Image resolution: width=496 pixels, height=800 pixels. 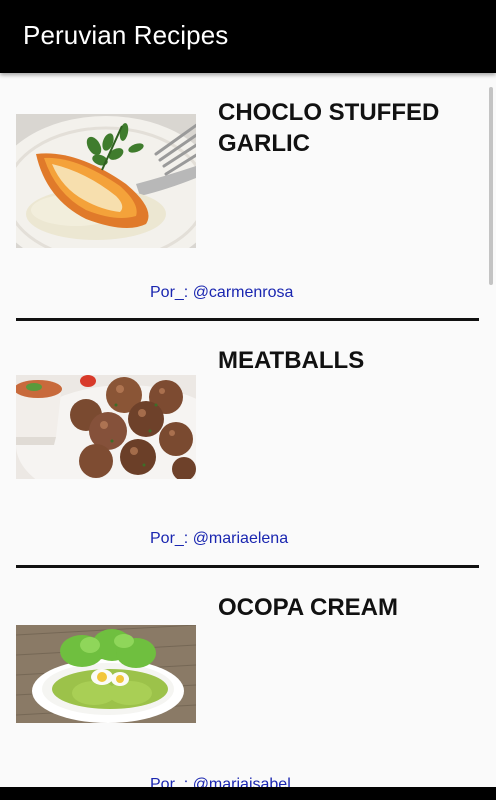 I want to click on stuffed-choclo-image, so click(x=106, y=181).